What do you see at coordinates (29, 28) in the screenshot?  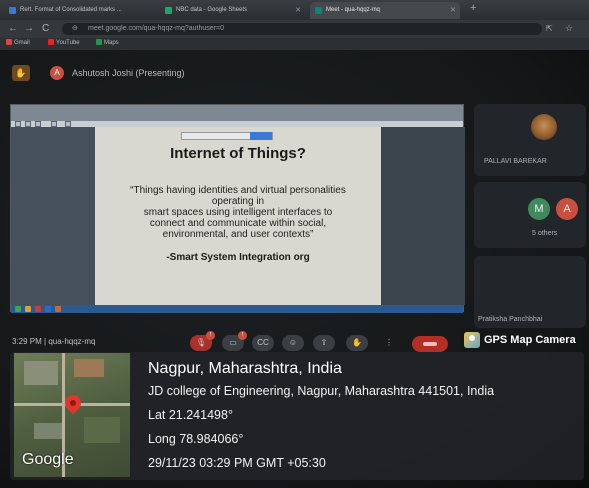 I see `forward-icon: →` at bounding box center [29, 28].